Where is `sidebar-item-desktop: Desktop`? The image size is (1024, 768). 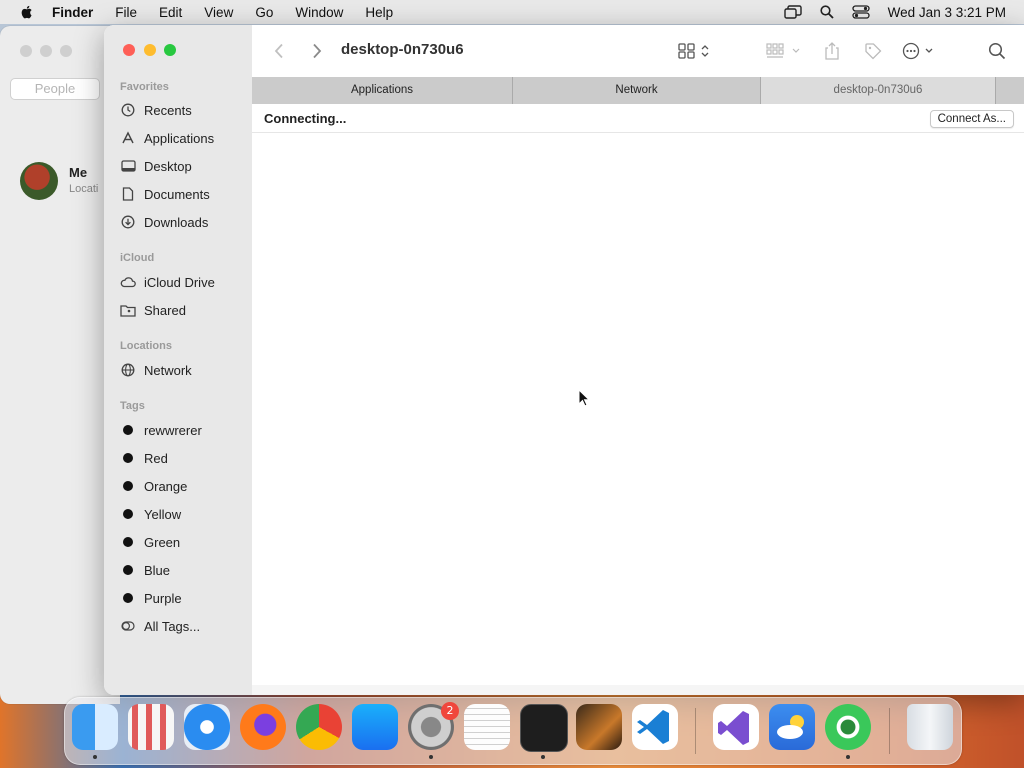 sidebar-item-desktop: Desktop is located at coordinates (156, 166).